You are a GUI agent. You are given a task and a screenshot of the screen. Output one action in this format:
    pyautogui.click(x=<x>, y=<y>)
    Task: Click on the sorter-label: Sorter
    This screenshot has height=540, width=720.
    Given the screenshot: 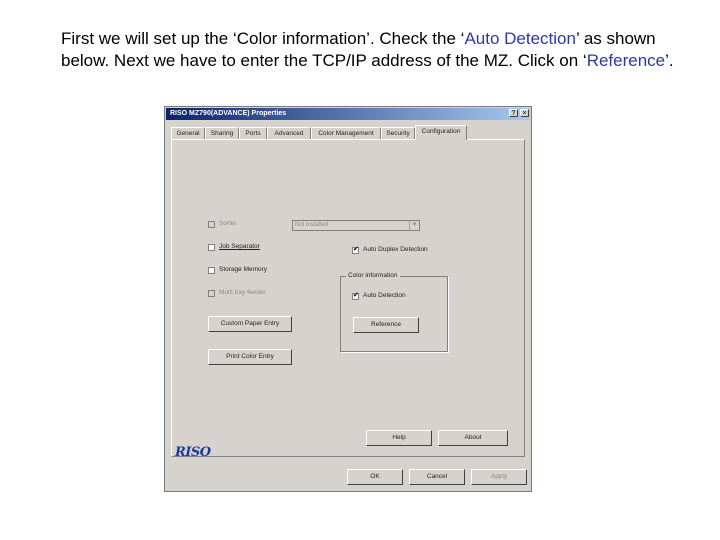 What is the action you would take?
    pyautogui.click(x=228, y=223)
    